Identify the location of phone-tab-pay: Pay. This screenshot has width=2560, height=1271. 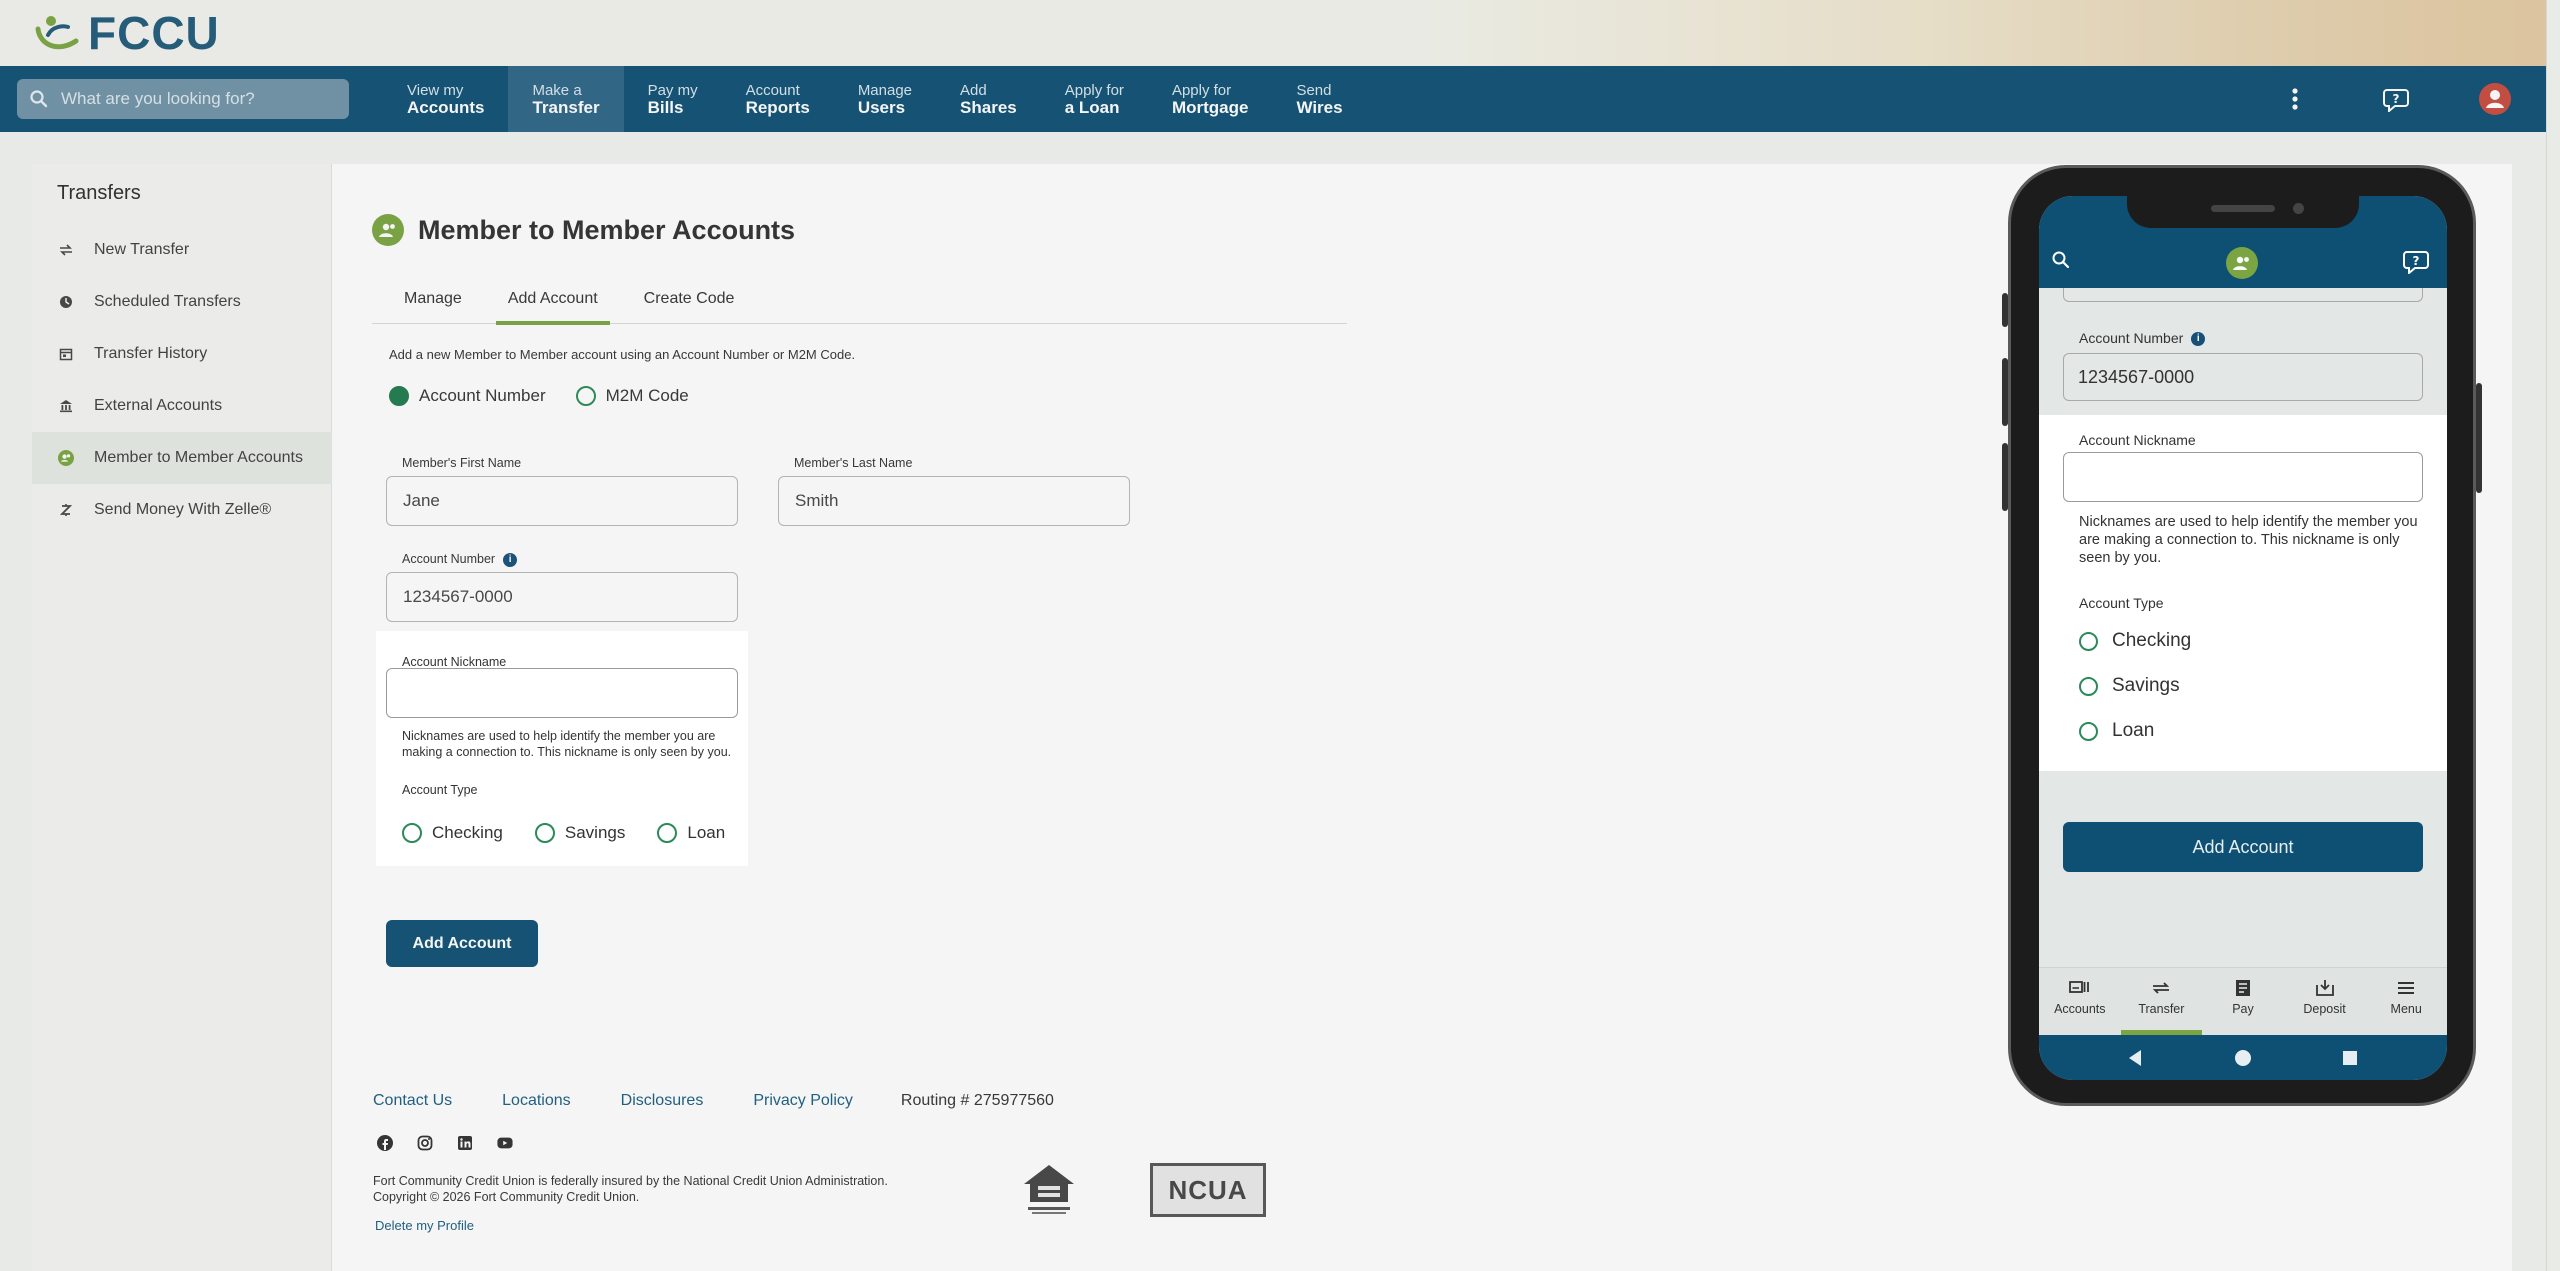
(2243, 1001).